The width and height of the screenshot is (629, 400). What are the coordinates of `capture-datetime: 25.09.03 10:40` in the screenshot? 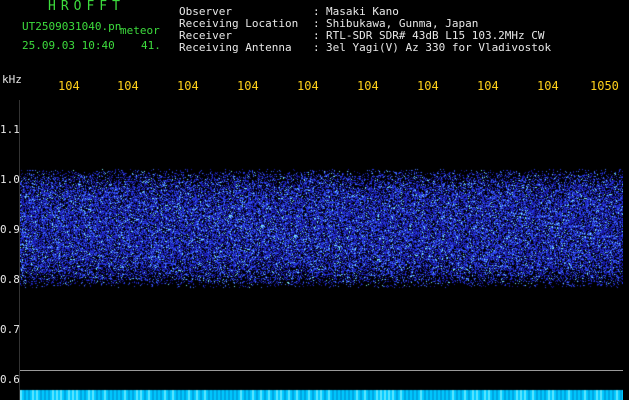 It's located at (68, 45).